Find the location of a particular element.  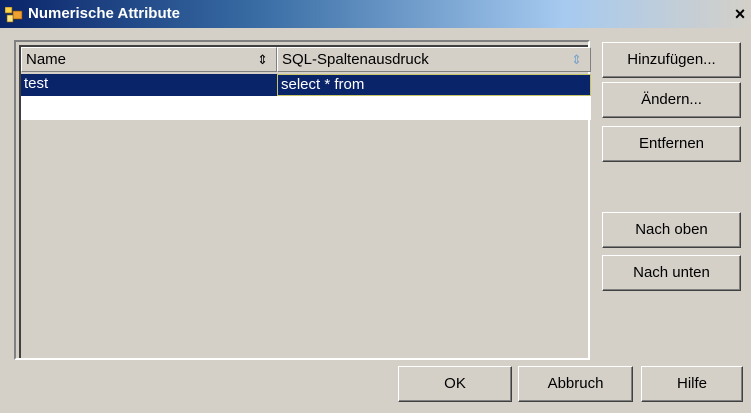

table-body: test select * from is located at coordinates (306, 97).